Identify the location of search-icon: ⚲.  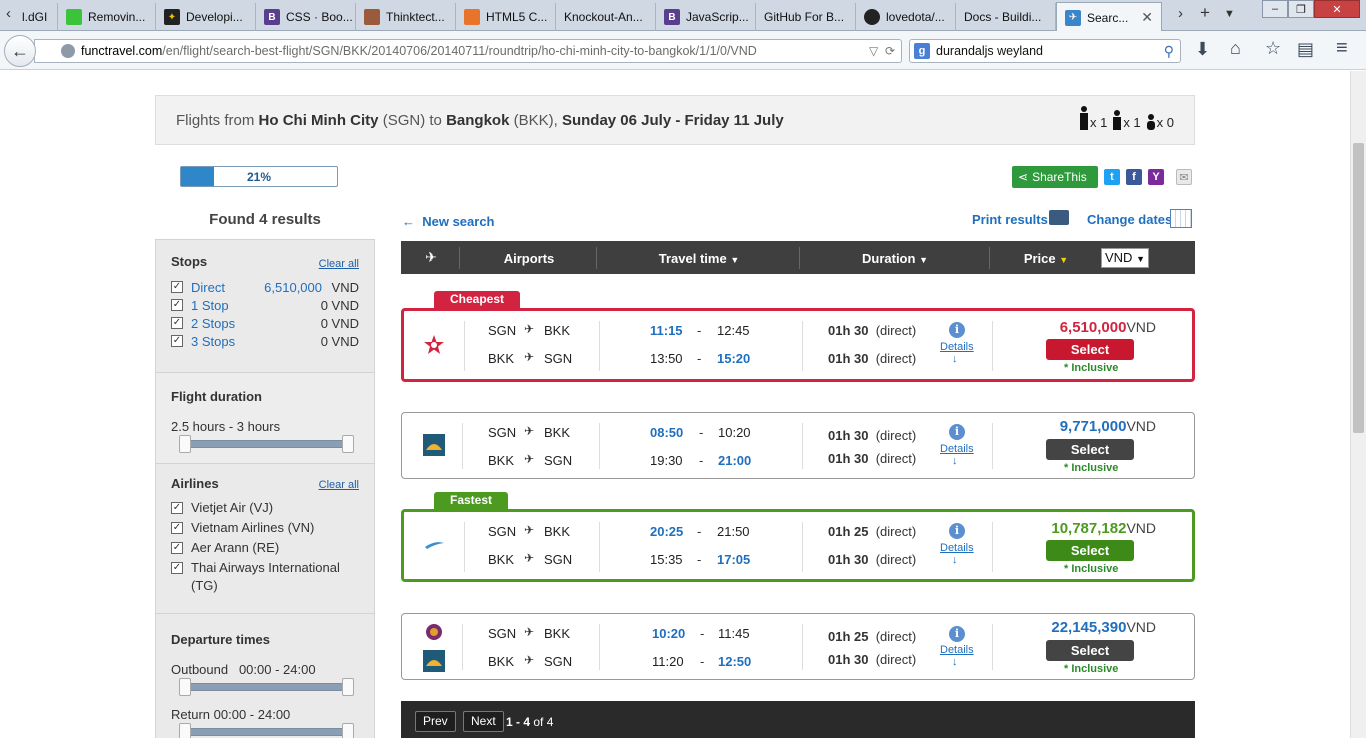
(1169, 51).